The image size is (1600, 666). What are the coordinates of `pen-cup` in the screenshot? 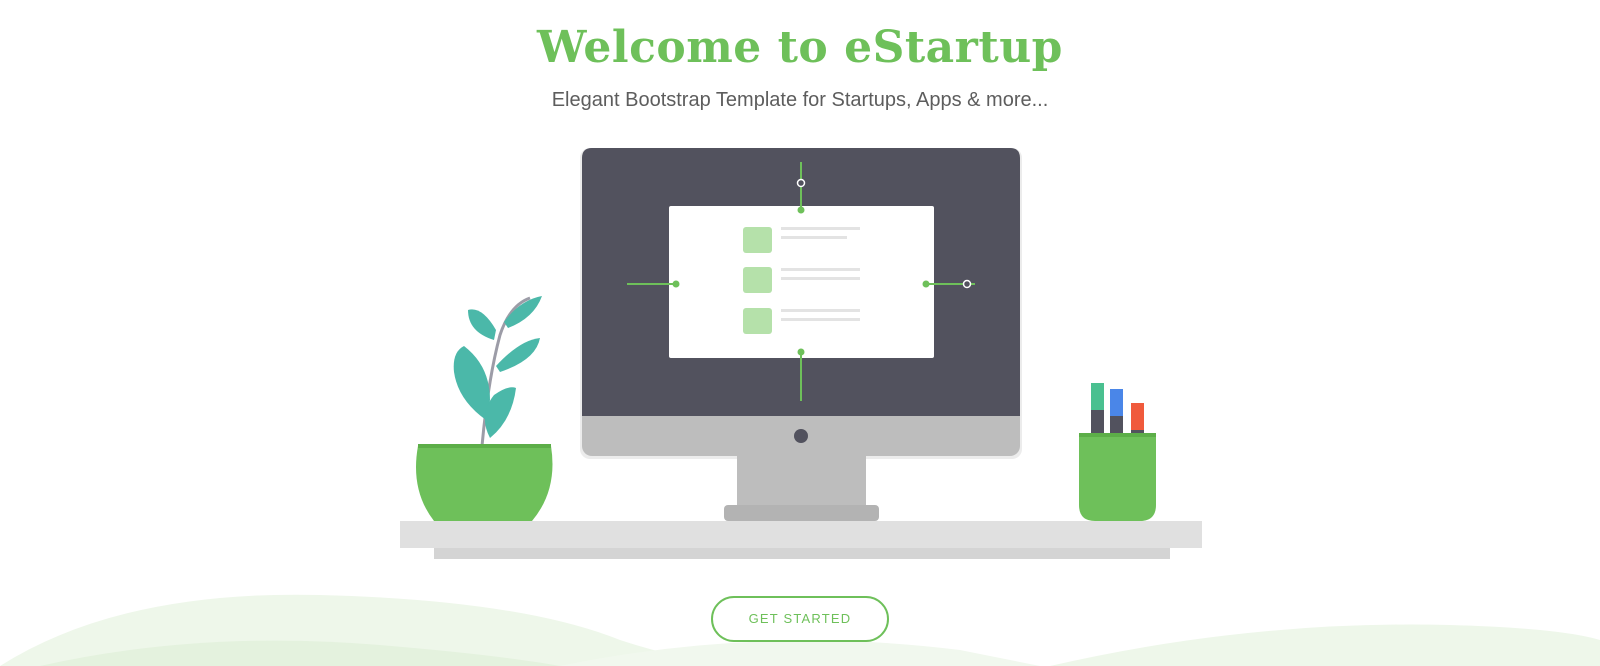 It's located at (1117, 452).